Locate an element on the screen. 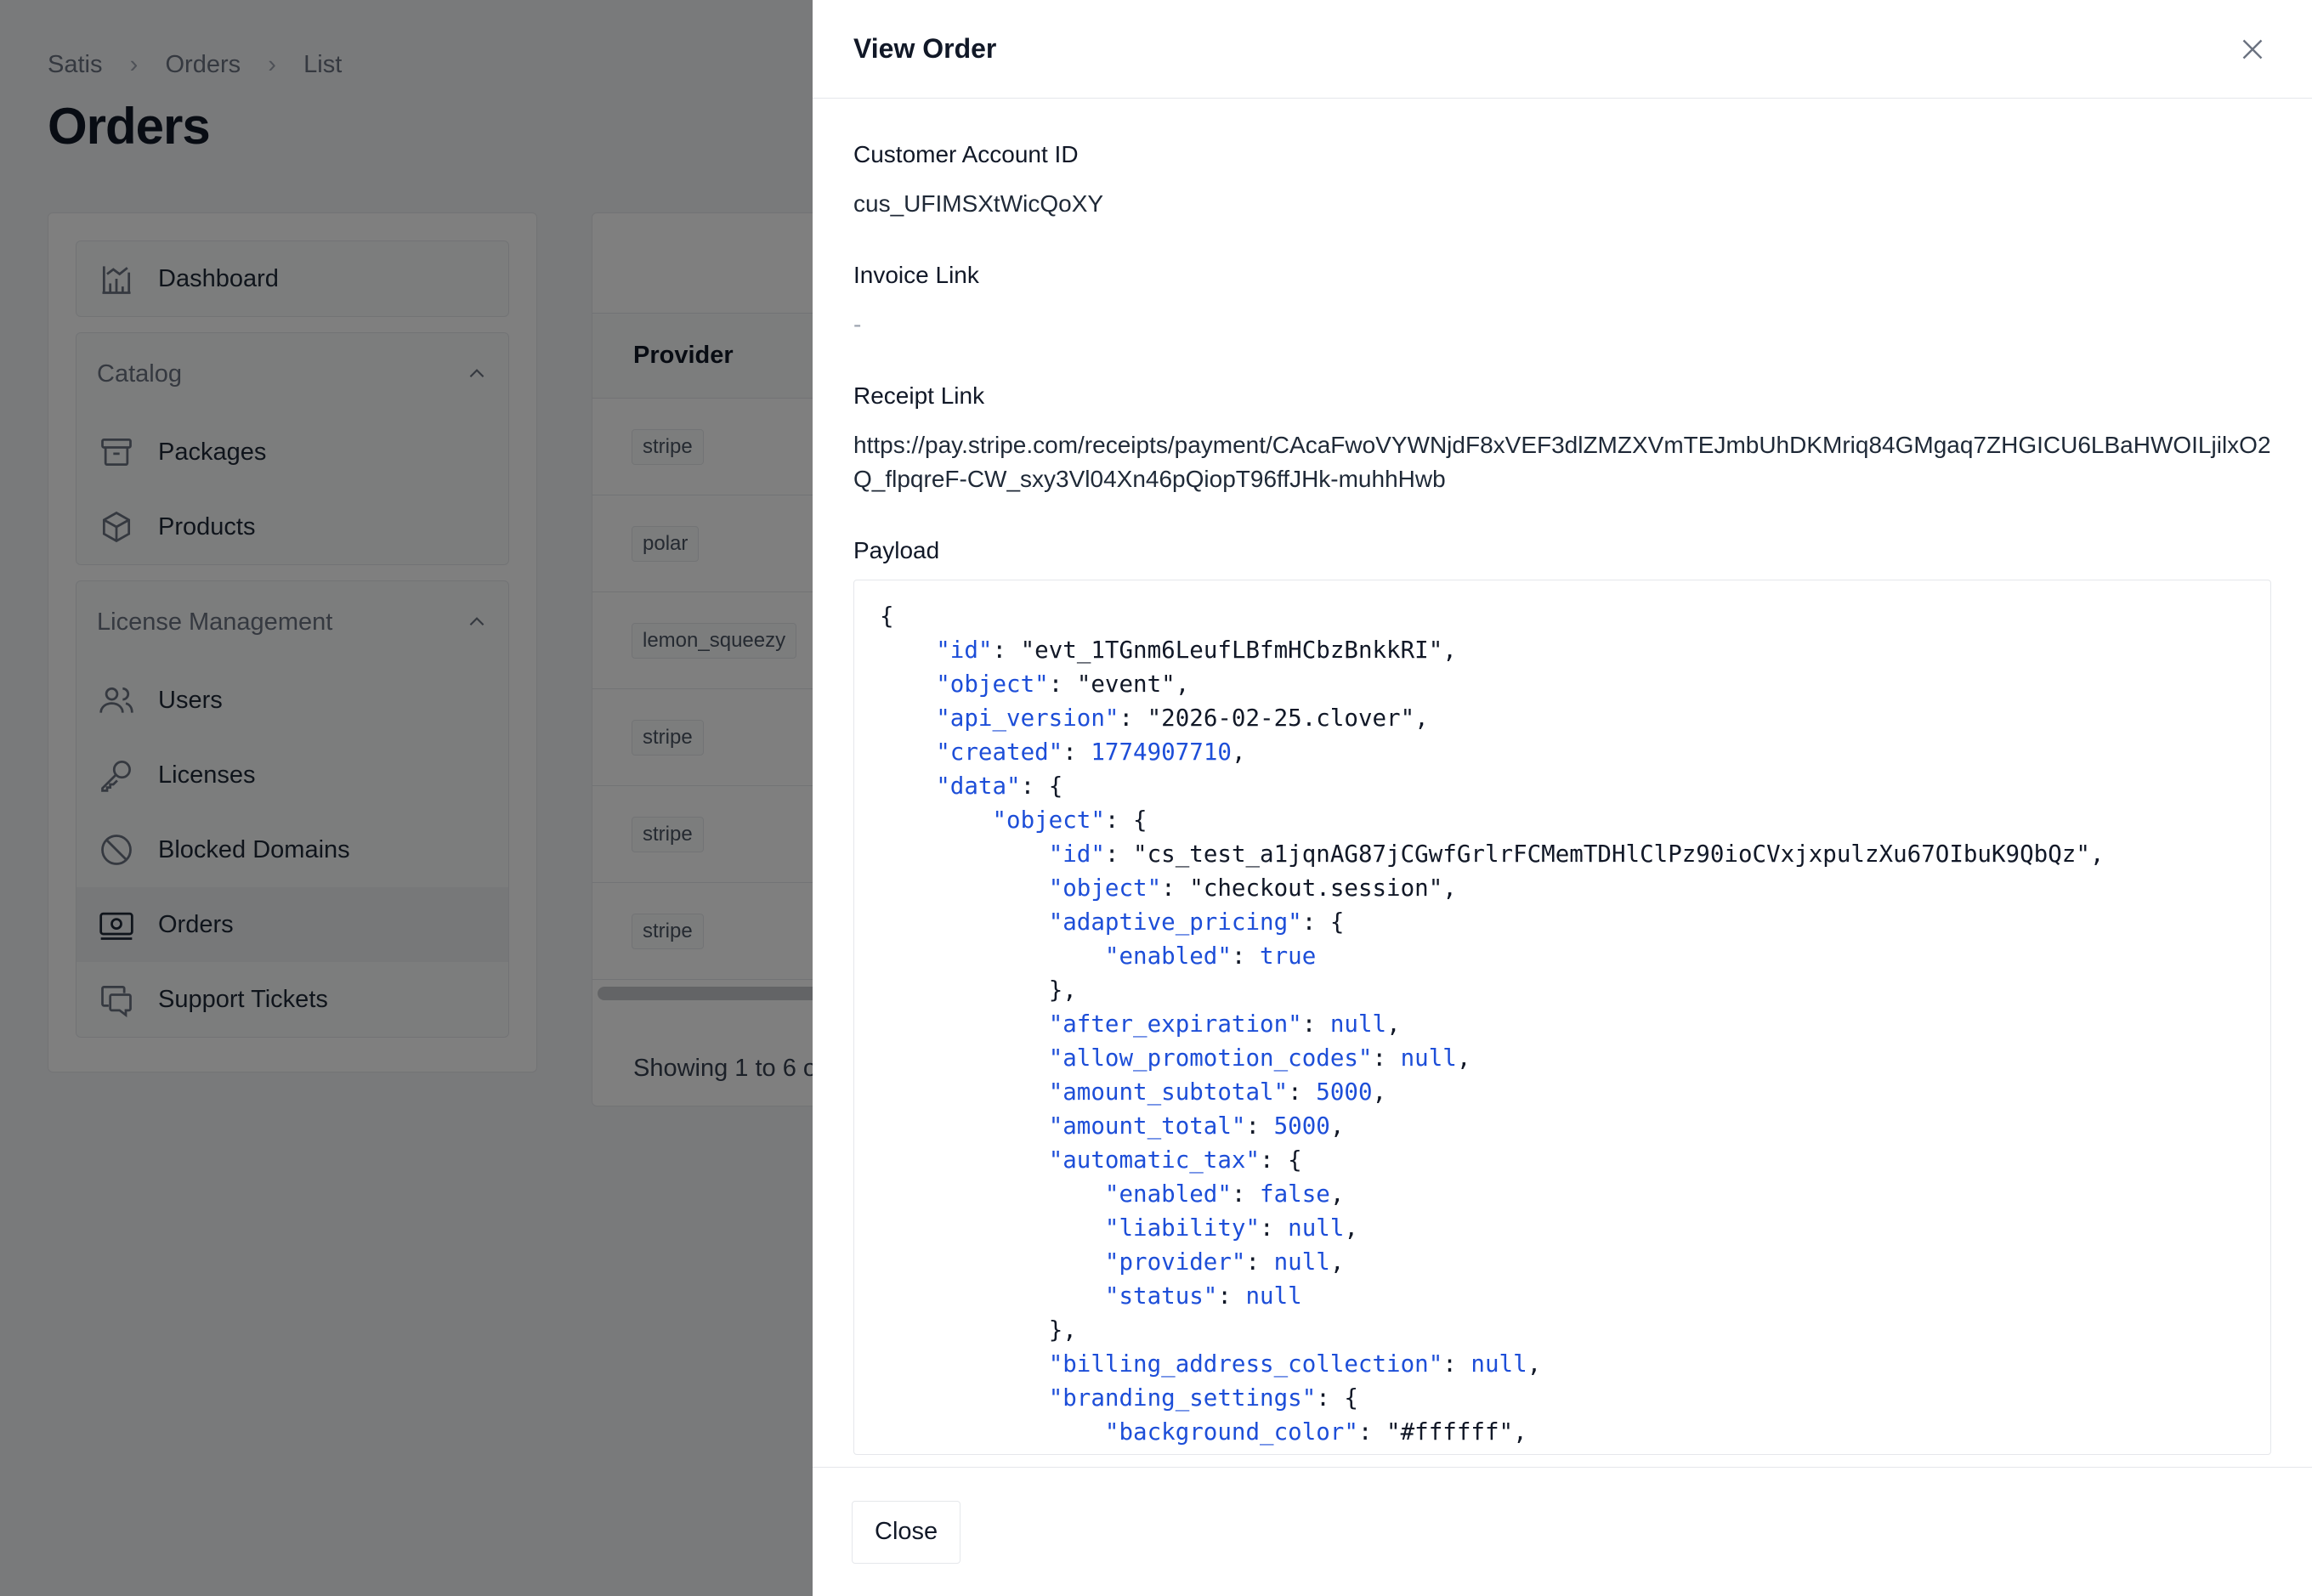 This screenshot has width=2312, height=1596. payload-line: "adaptive_pricing": { is located at coordinates (1196, 922).